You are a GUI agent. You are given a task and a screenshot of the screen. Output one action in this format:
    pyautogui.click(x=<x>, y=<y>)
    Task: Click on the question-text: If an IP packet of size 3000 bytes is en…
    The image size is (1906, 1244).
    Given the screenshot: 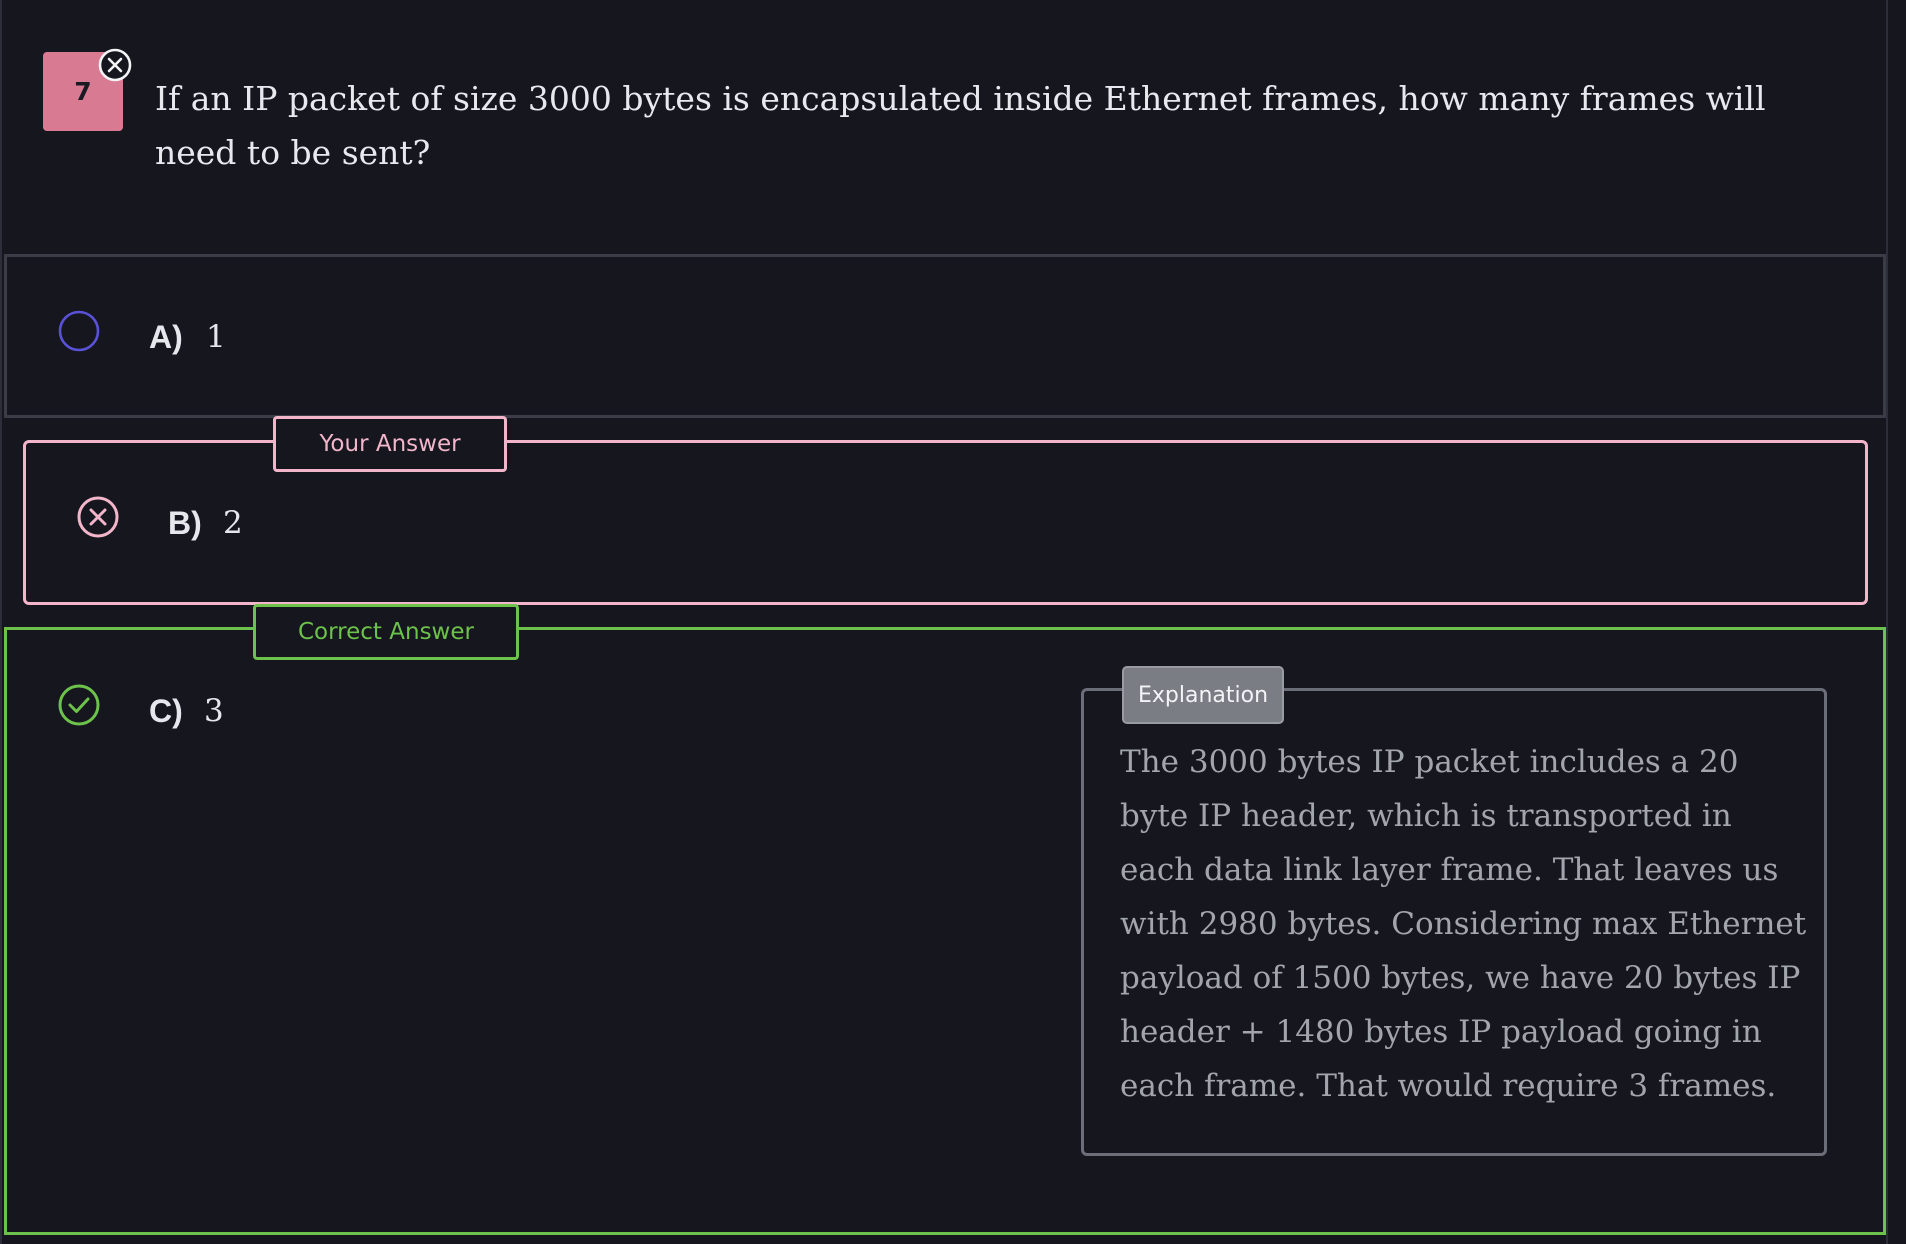 What is the action you would take?
    pyautogui.click(x=960, y=125)
    